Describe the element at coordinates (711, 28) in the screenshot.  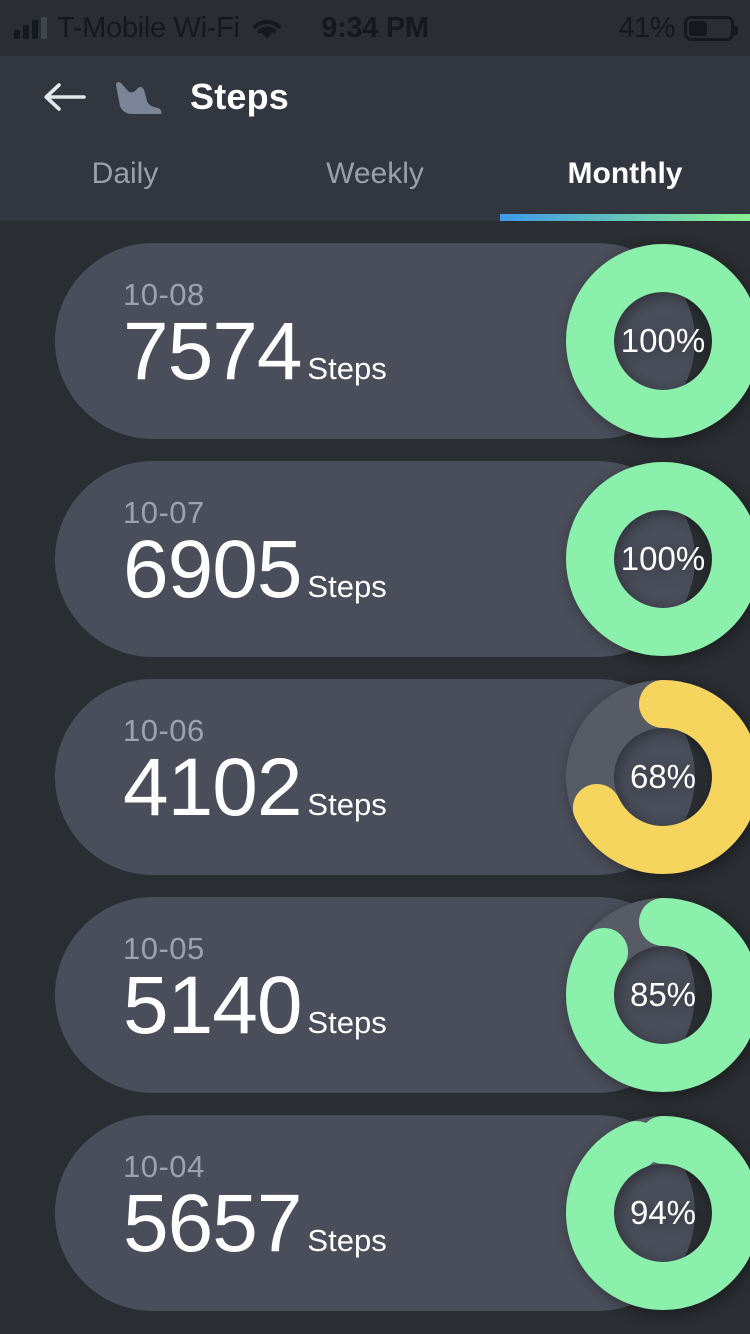
I see `battery-icon` at that location.